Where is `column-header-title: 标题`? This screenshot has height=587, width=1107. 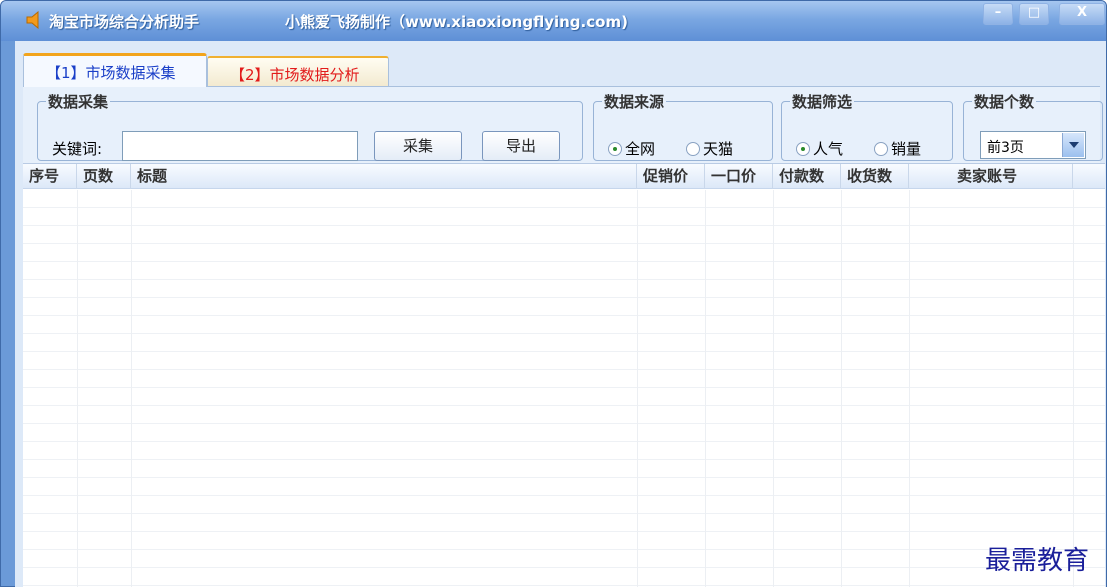 column-header-title: 标题 is located at coordinates (384, 176).